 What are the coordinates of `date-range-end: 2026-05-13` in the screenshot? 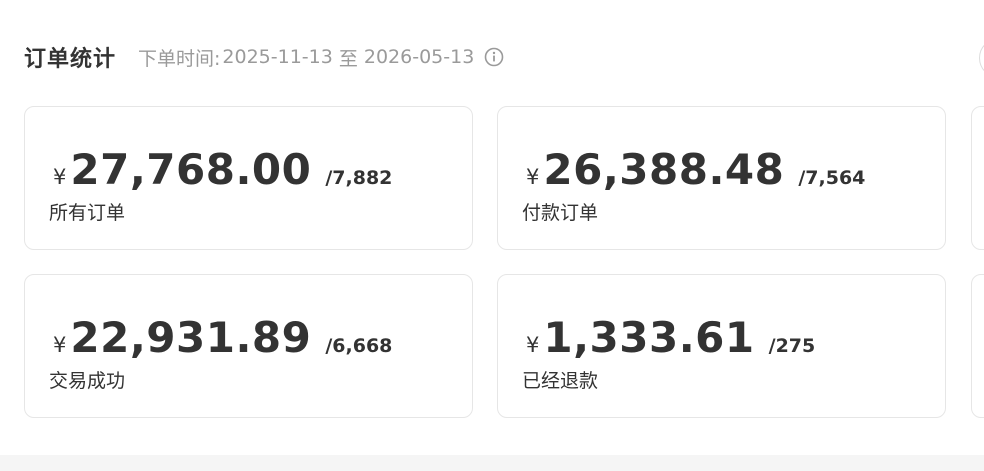 It's located at (419, 57).